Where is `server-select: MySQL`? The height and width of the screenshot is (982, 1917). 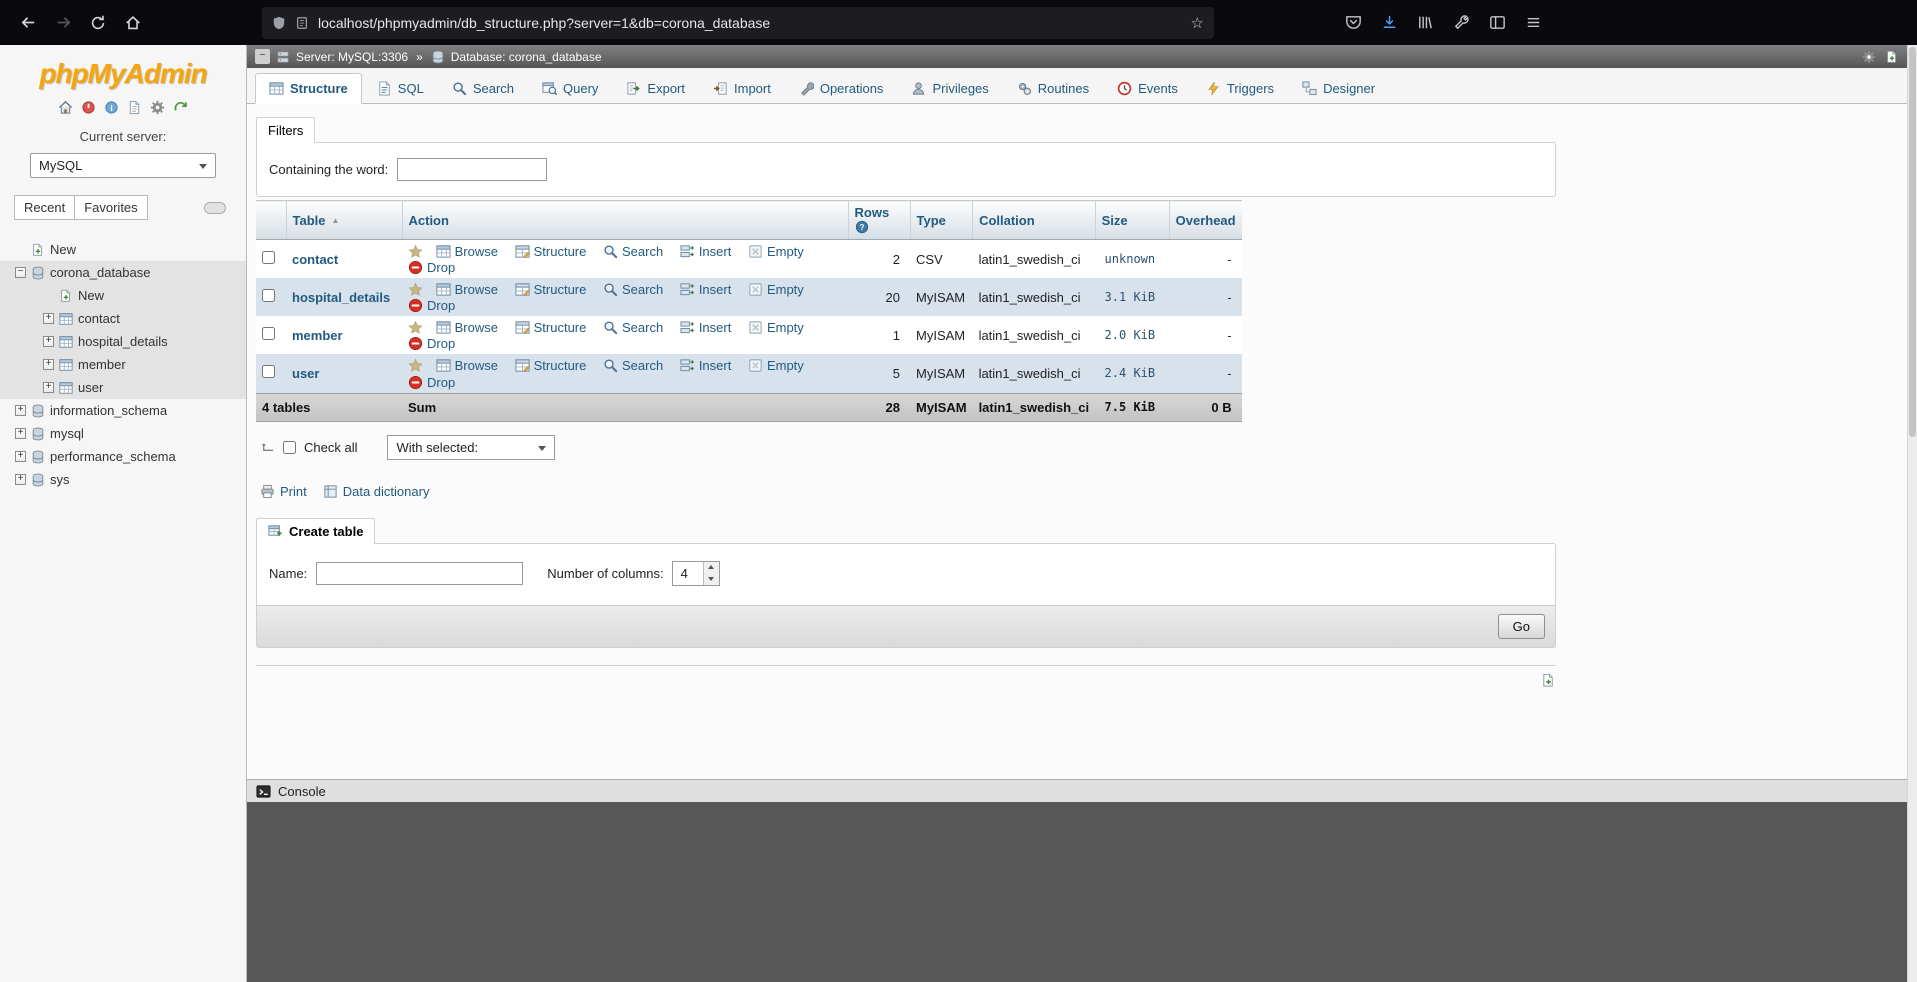 server-select: MySQL is located at coordinates (123, 165).